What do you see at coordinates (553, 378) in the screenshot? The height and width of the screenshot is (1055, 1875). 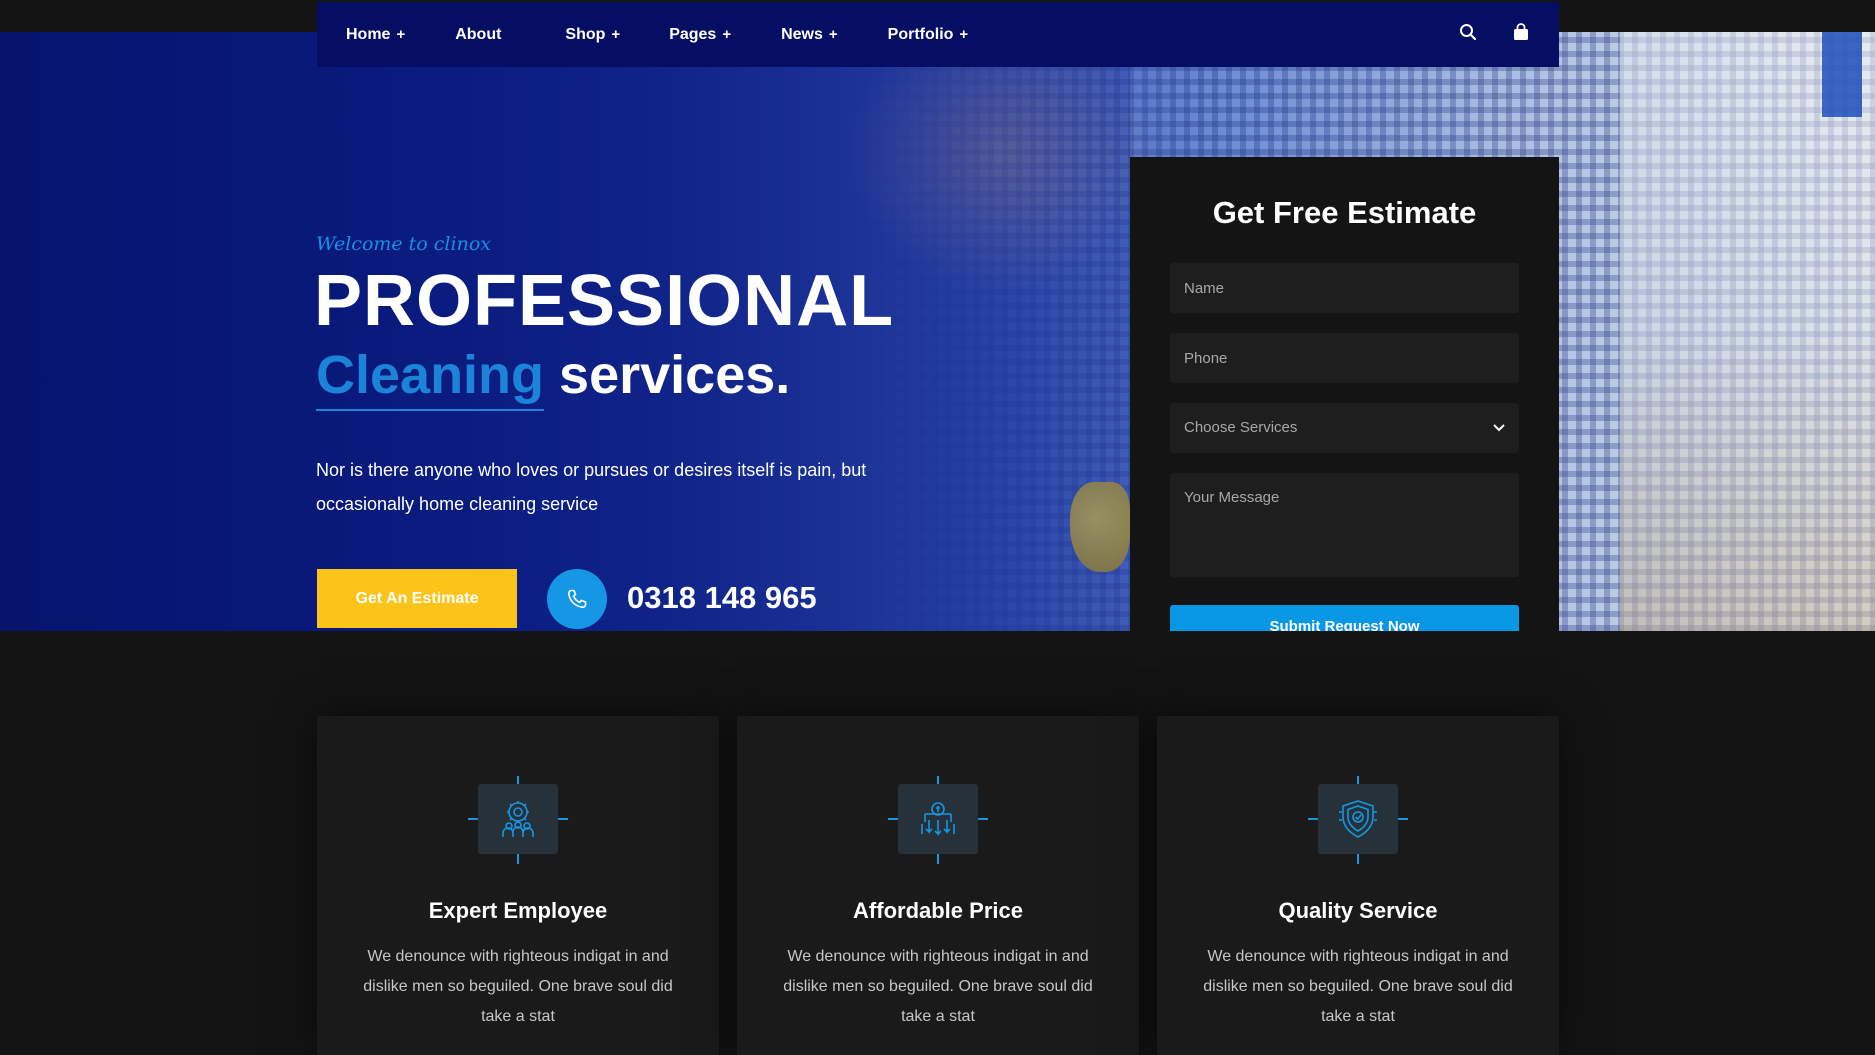 I see `hero-subtitle: Cleaning services.` at bounding box center [553, 378].